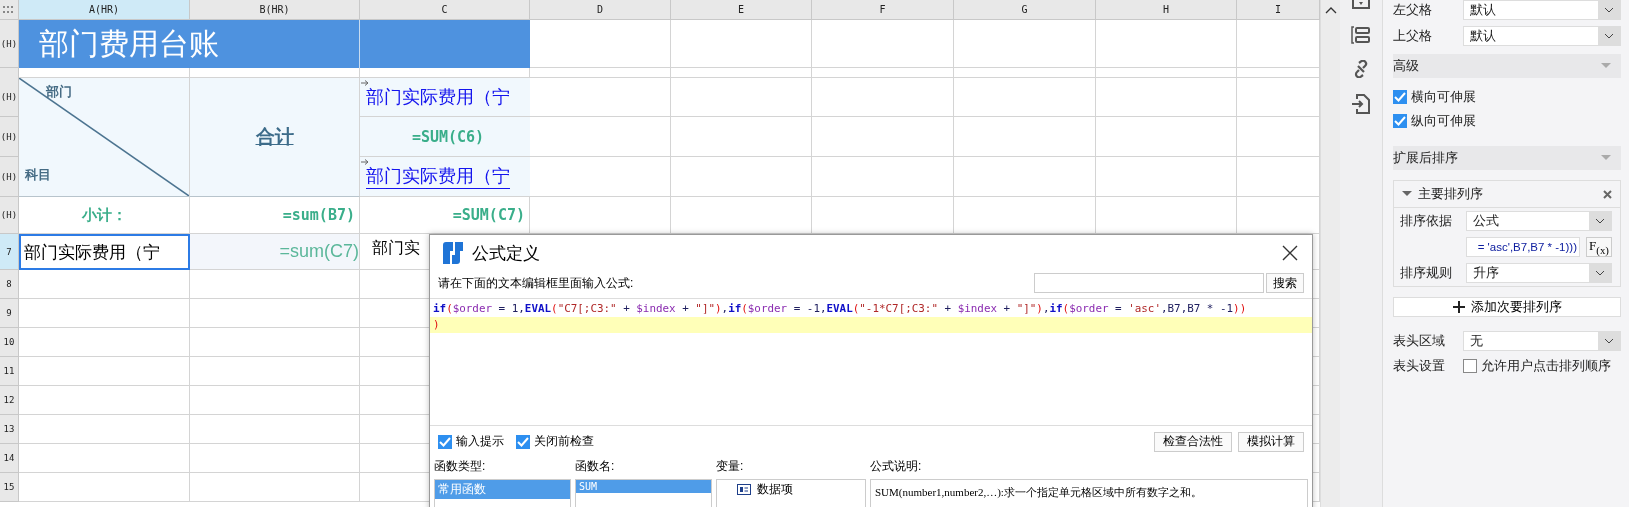 Image resolution: width=1629 pixels, height=507 pixels. Describe the element at coordinates (1271, 442) in the screenshot. I see `action-button: 模拟计算` at that location.